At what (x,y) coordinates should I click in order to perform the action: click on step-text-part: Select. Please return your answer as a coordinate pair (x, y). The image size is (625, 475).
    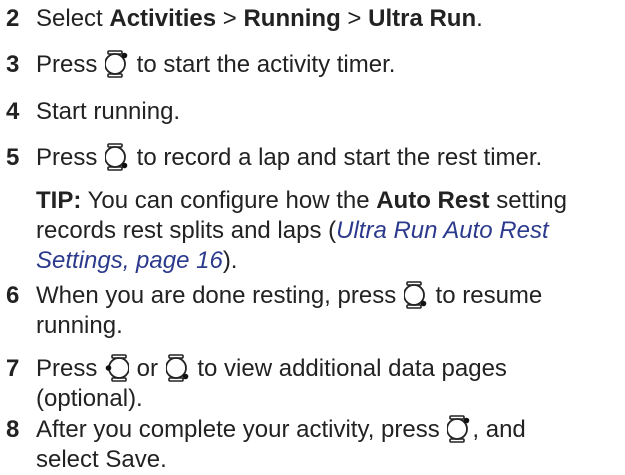
    Looking at the image, I should click on (73, 18).